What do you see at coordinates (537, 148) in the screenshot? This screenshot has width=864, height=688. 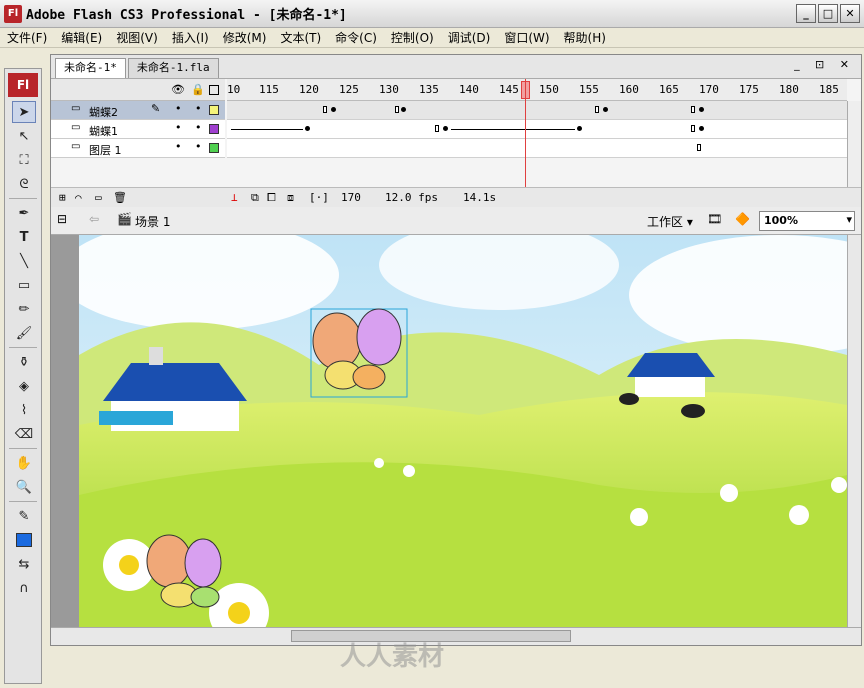 I see `frames-row-layer1` at bounding box center [537, 148].